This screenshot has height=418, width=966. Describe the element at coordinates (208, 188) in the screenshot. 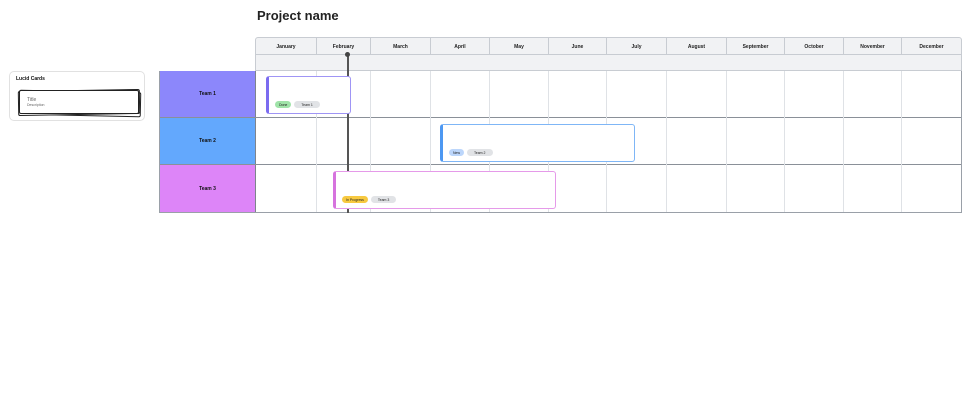

I see `team-label: Team 3` at that location.